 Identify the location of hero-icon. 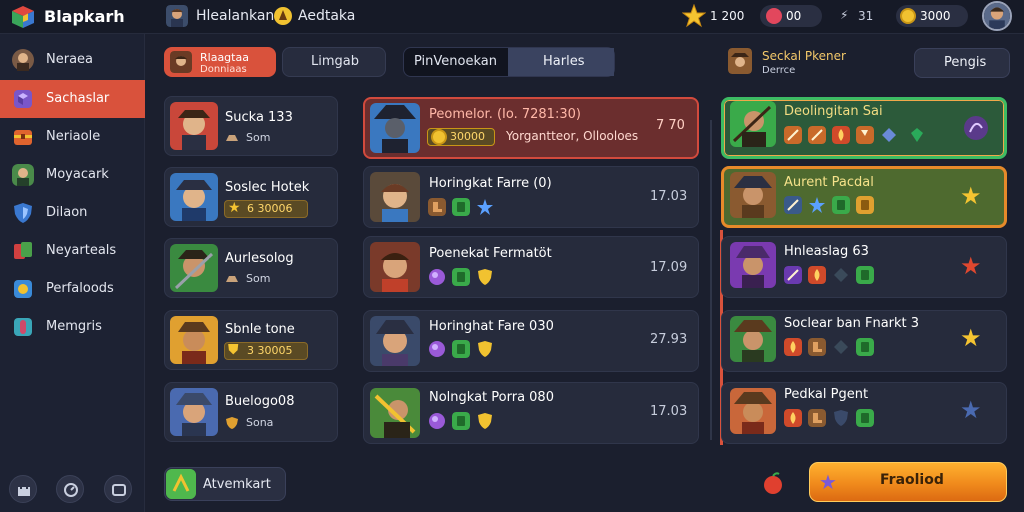
(23, 175).